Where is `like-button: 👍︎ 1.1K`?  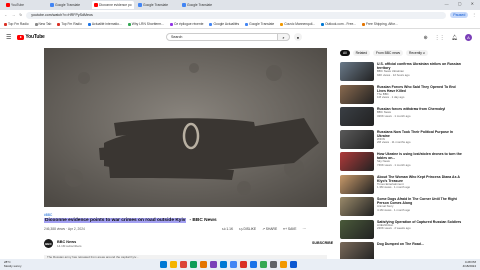 like-button: 👍︎ 1.1K is located at coordinates (227, 229).